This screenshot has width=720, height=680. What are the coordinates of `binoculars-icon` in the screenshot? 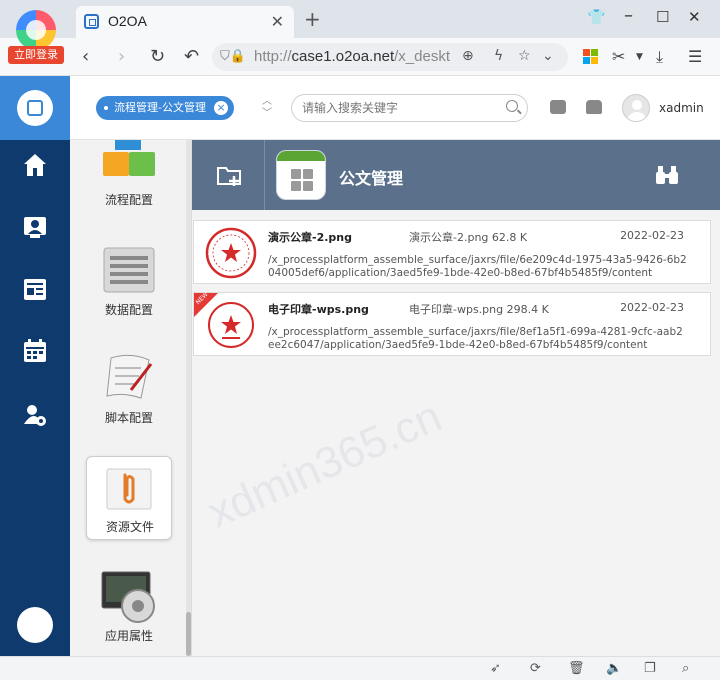 It's located at (667, 175).